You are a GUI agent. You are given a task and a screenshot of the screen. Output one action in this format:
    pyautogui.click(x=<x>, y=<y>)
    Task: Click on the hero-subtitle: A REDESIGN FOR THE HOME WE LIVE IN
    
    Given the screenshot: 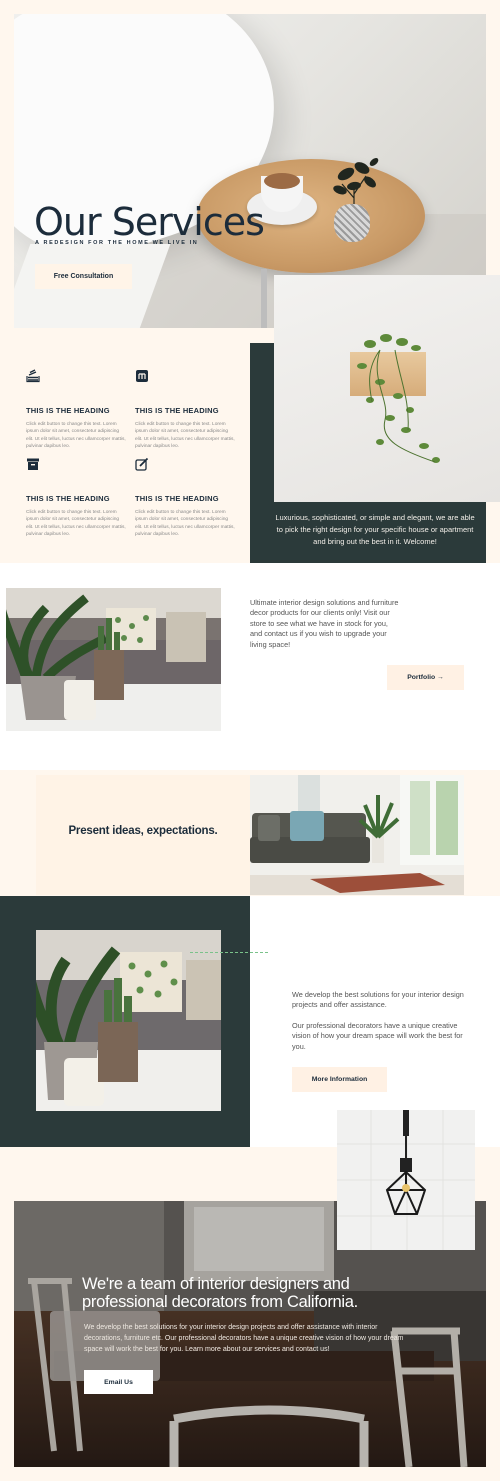 What is the action you would take?
    pyautogui.click(x=117, y=243)
    